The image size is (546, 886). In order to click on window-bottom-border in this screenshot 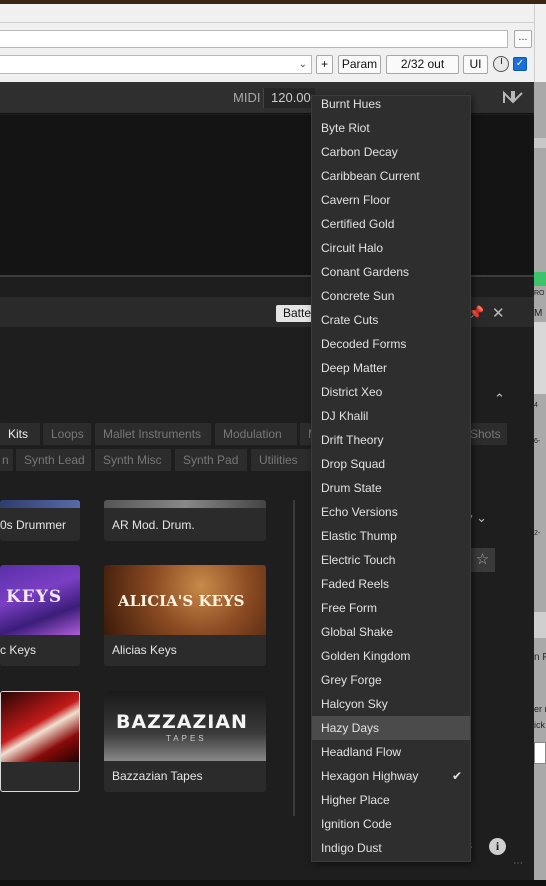, I will do `click(273, 883)`.